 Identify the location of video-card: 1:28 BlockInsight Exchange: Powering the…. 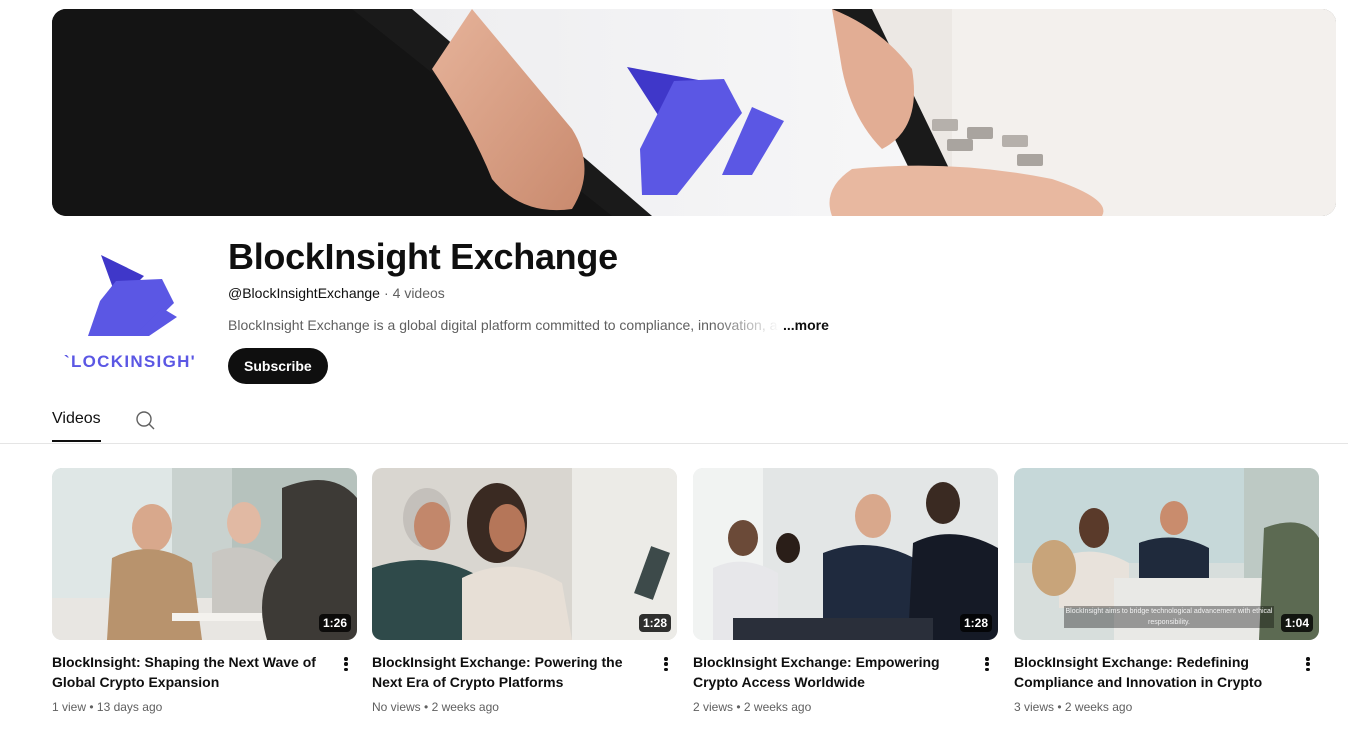
(524, 591).